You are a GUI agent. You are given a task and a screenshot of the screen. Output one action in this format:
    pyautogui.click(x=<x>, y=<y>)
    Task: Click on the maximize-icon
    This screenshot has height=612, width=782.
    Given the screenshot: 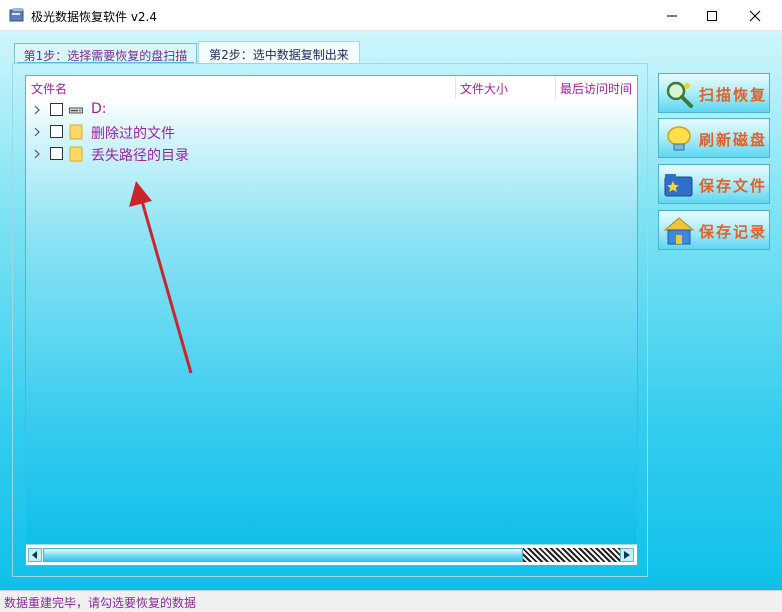 What is the action you would take?
    pyautogui.click(x=712, y=15)
    